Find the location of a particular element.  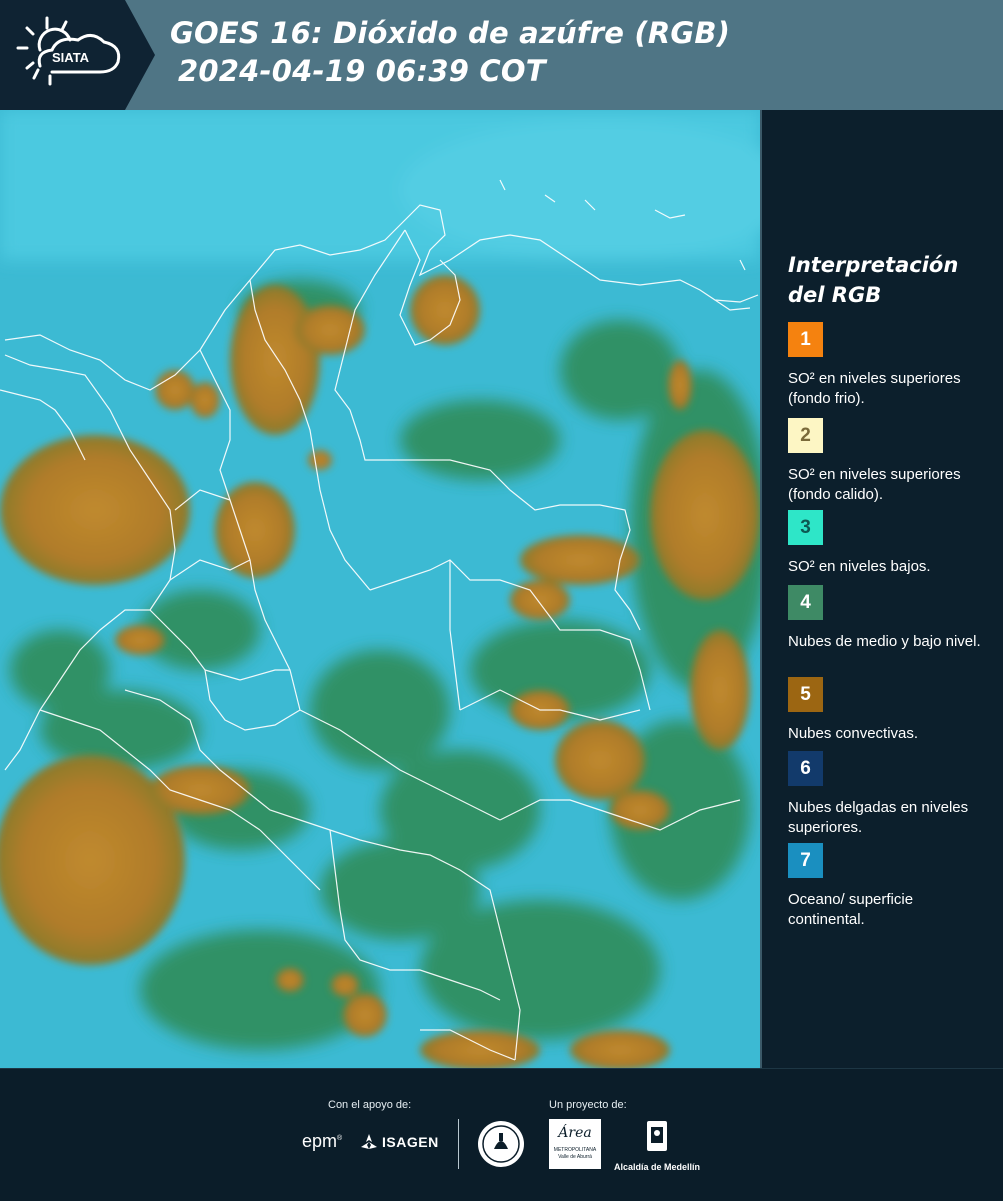

legend-number: 1 is located at coordinates (805, 339).